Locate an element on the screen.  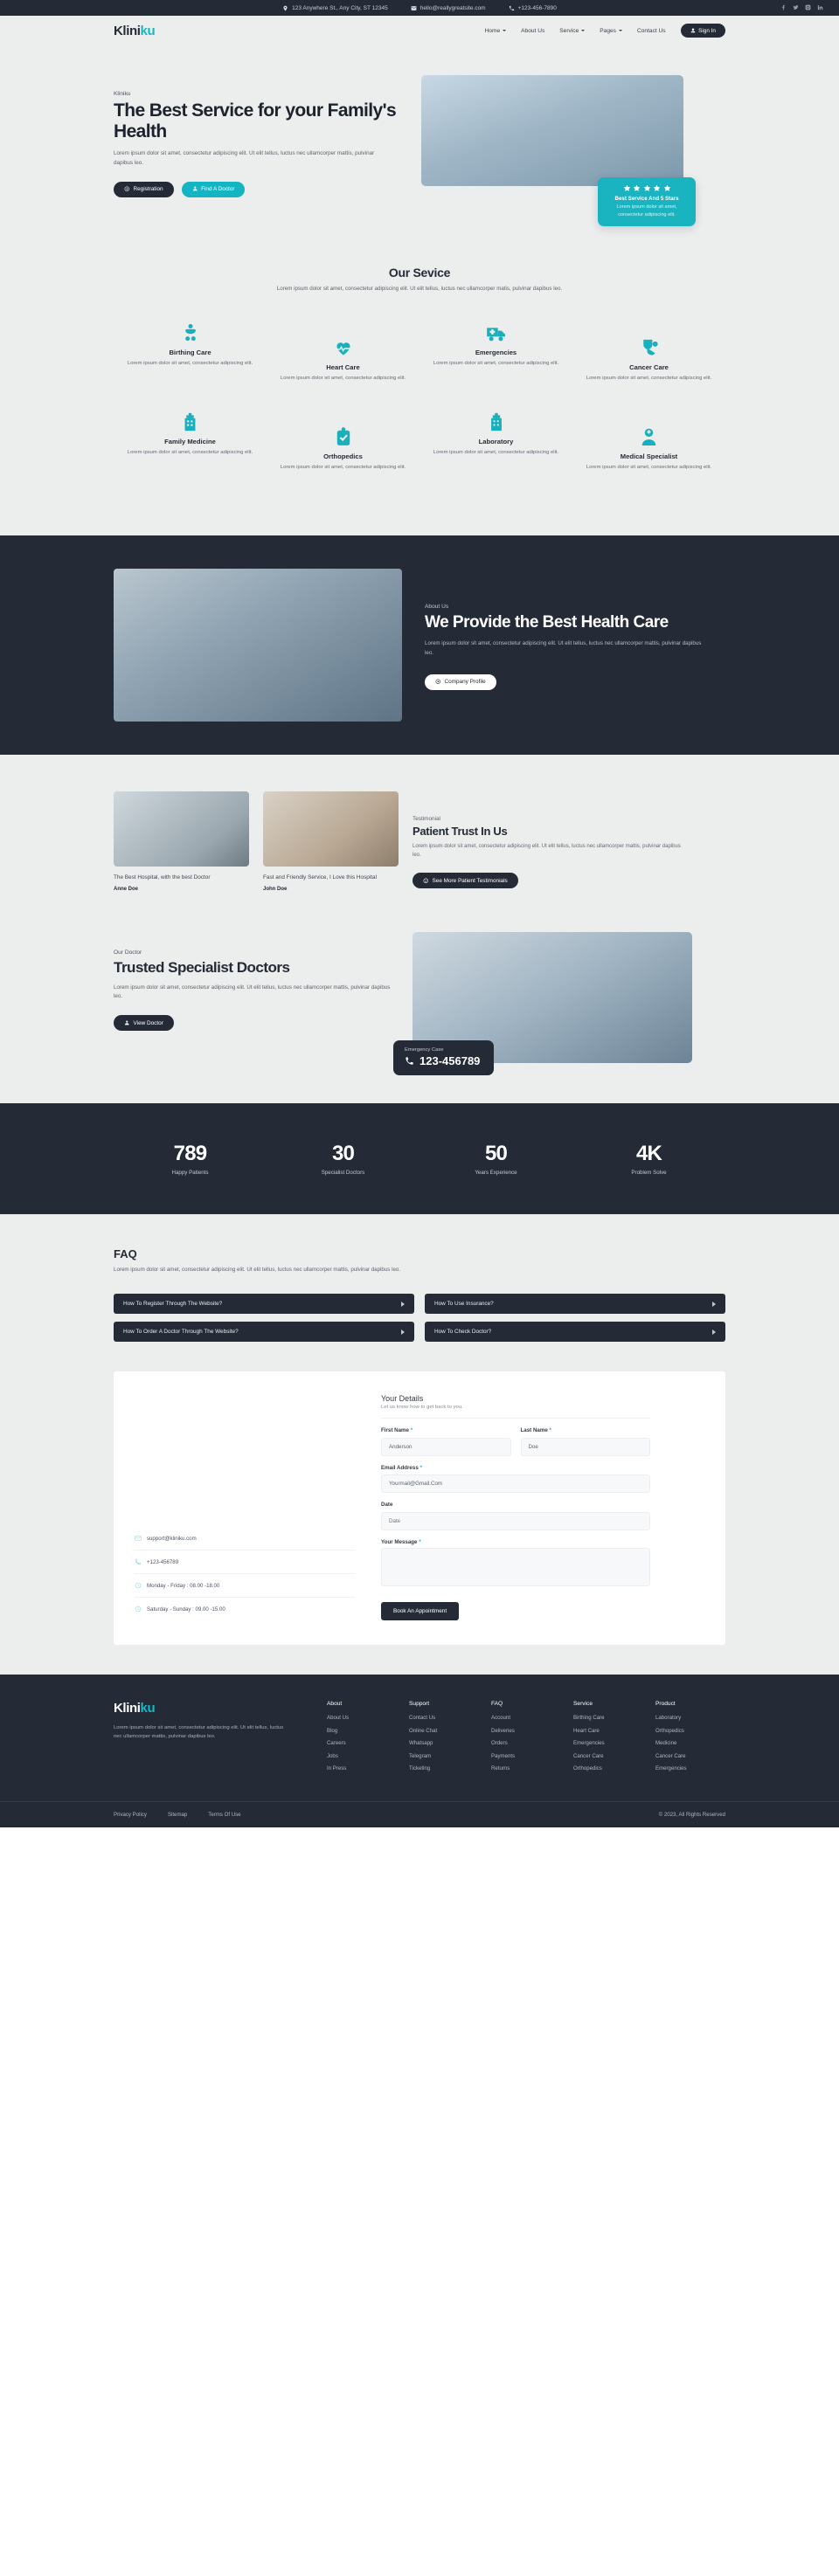
footer-link: Birthing Care is located at coordinates (608, 1718).